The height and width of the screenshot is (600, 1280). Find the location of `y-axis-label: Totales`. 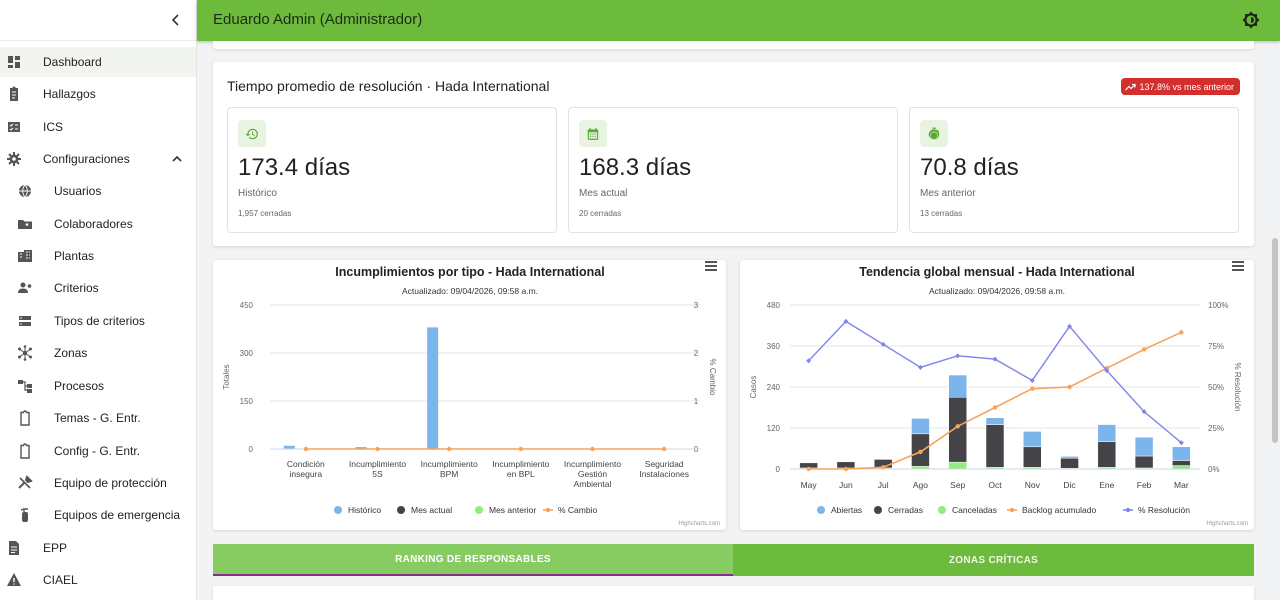

y-axis-label: Totales is located at coordinates (226, 376).